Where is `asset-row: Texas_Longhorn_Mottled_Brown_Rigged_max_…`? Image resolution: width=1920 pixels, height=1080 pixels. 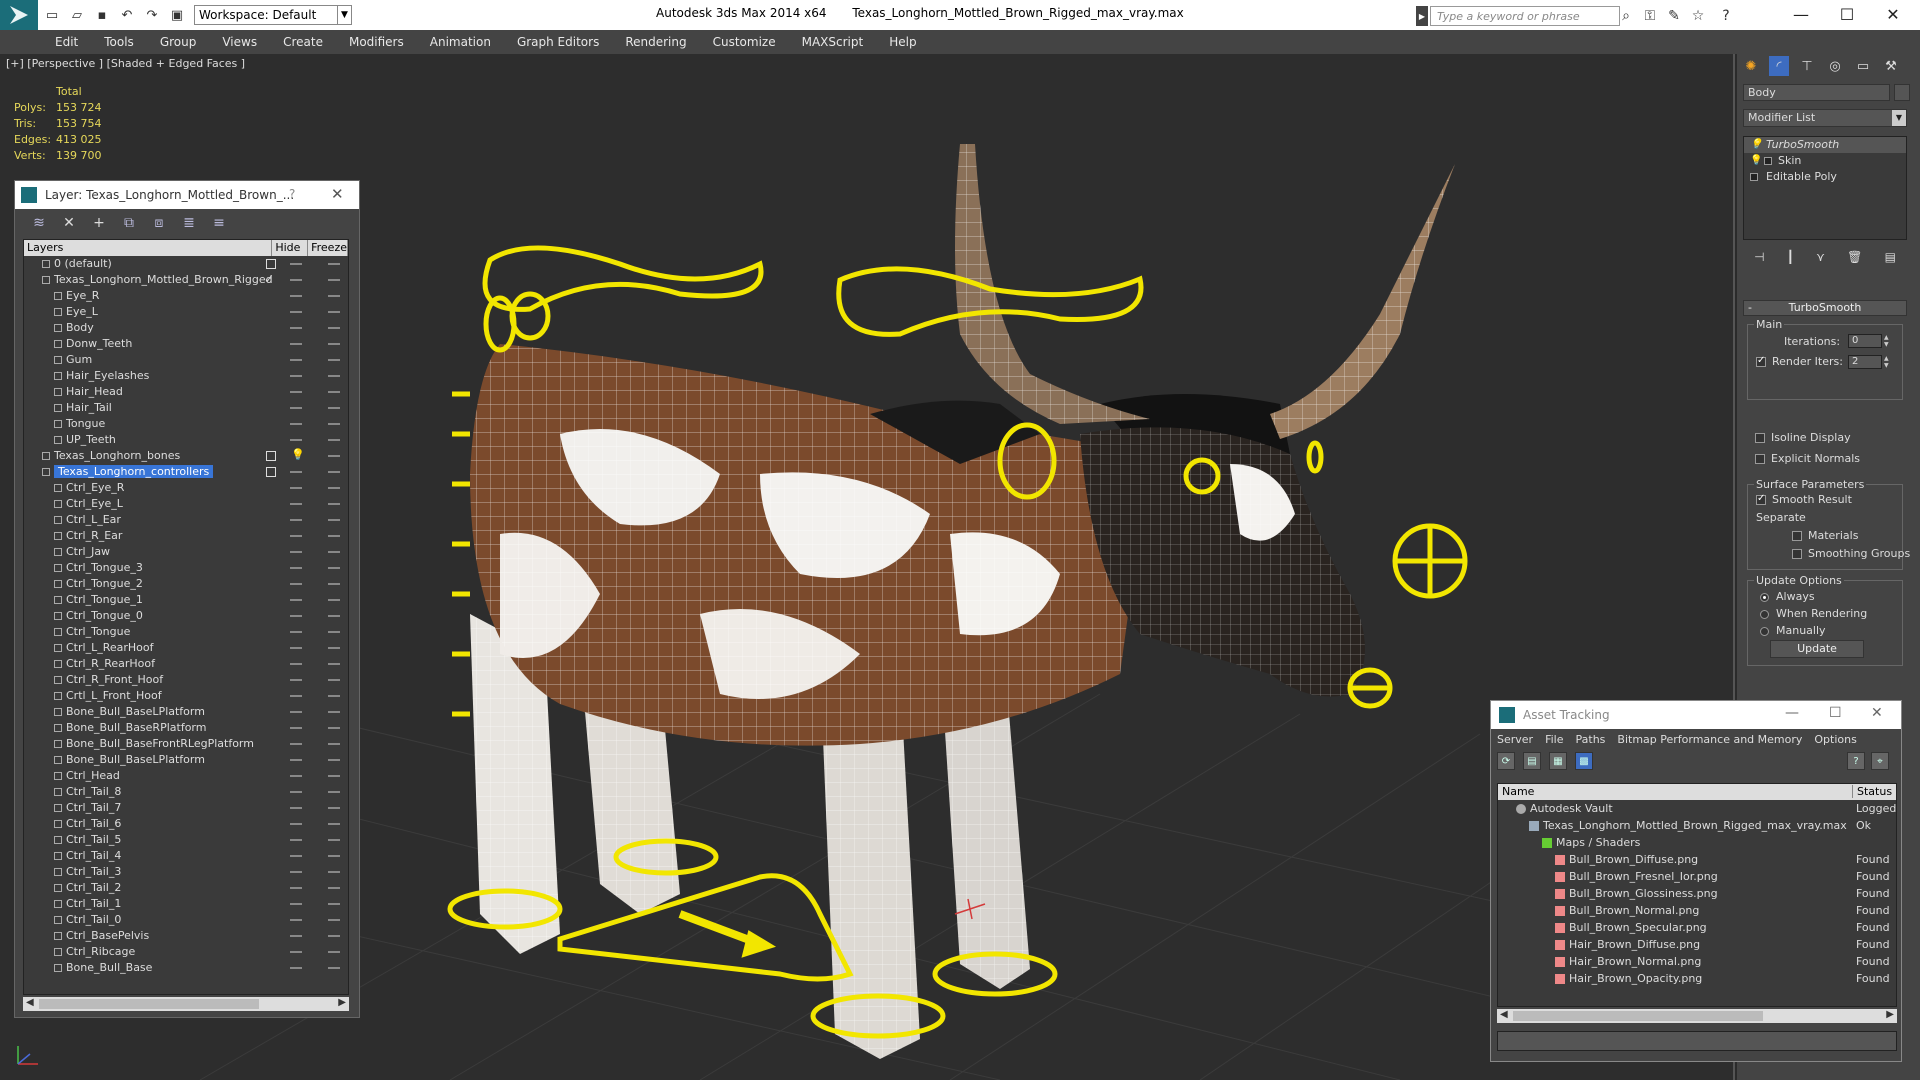
asset-row: Texas_Longhorn_Mottled_Brown_Rigged_max_… is located at coordinates (1697, 825).